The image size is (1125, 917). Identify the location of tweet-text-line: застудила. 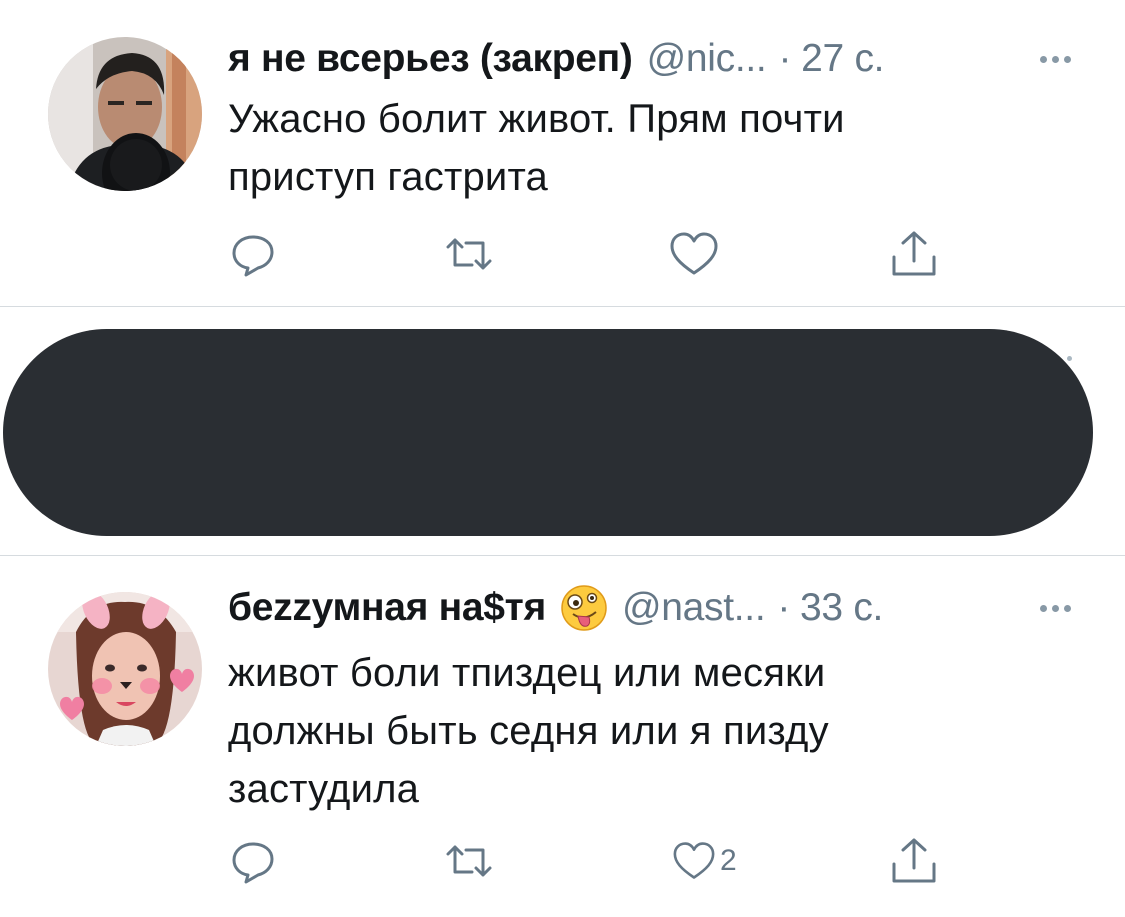
(324, 789).